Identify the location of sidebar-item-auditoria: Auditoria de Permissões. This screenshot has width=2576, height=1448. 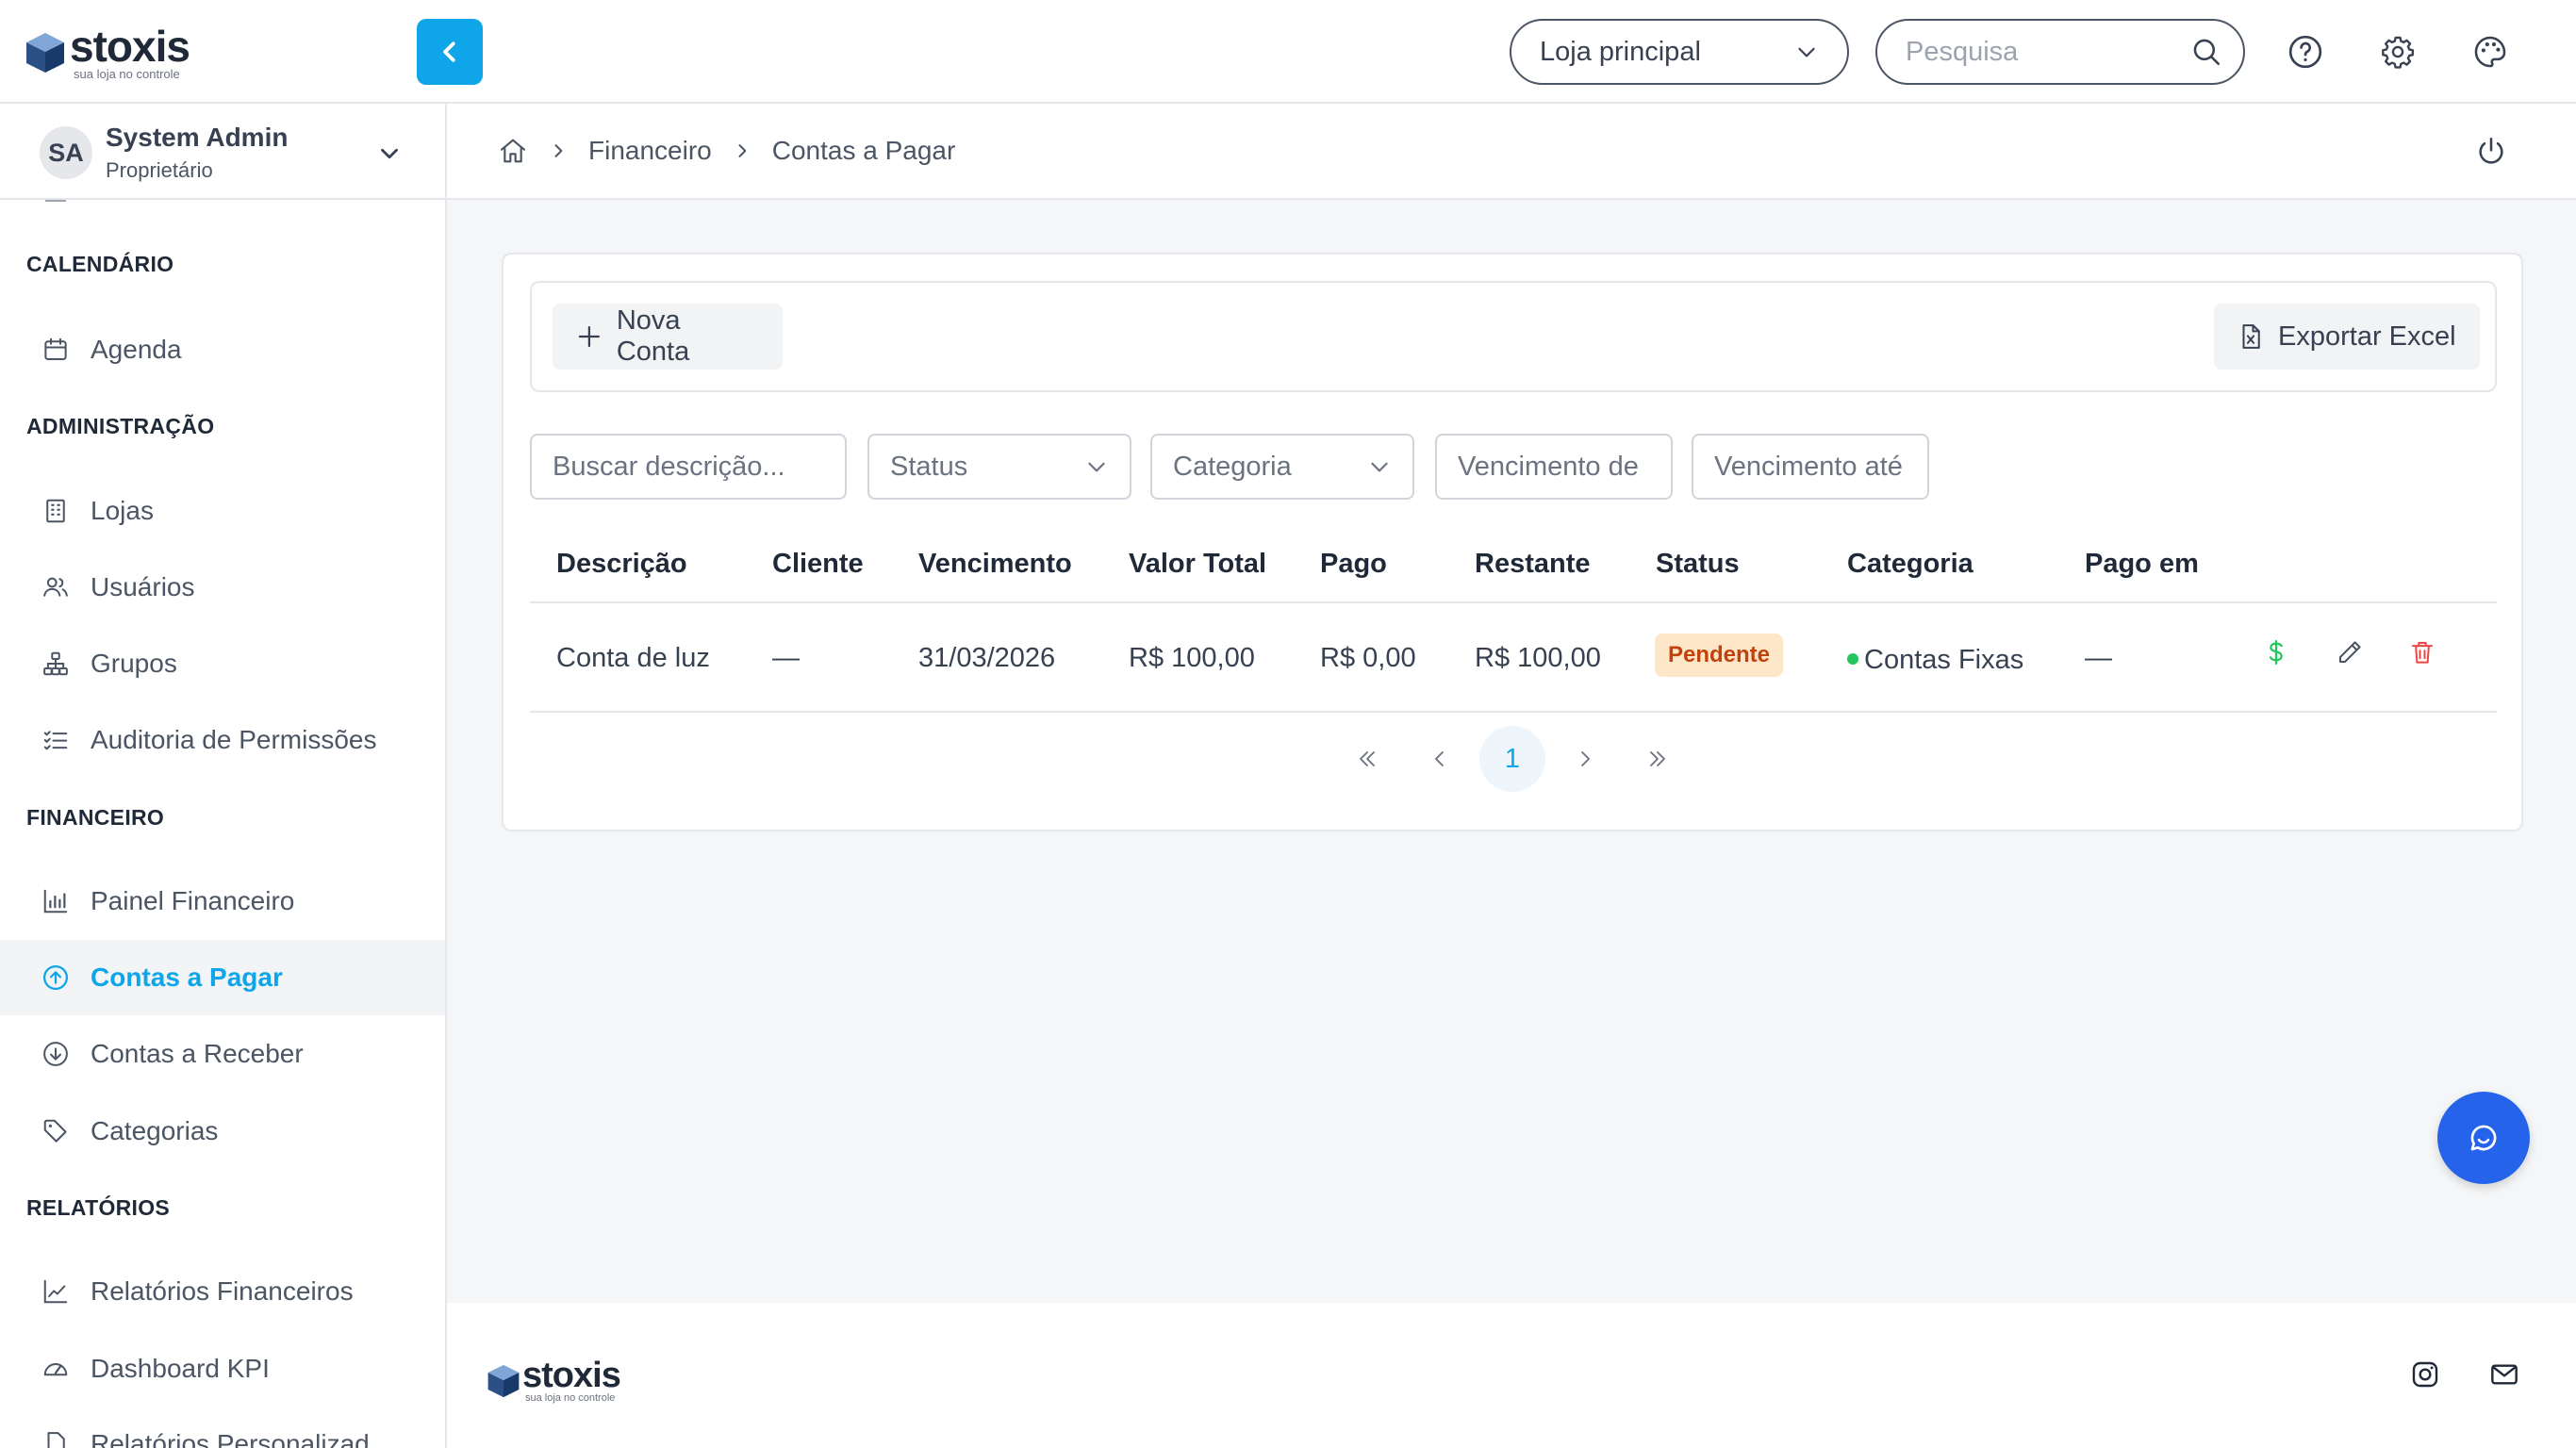
(222, 740).